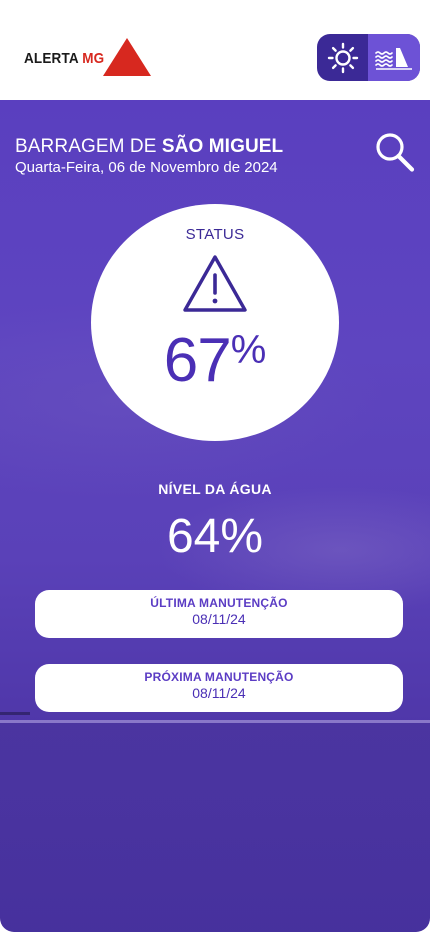 This screenshot has width=430, height=932. I want to click on dam-title: BARRAGEM DE SÃO MIGUEL, so click(149, 147).